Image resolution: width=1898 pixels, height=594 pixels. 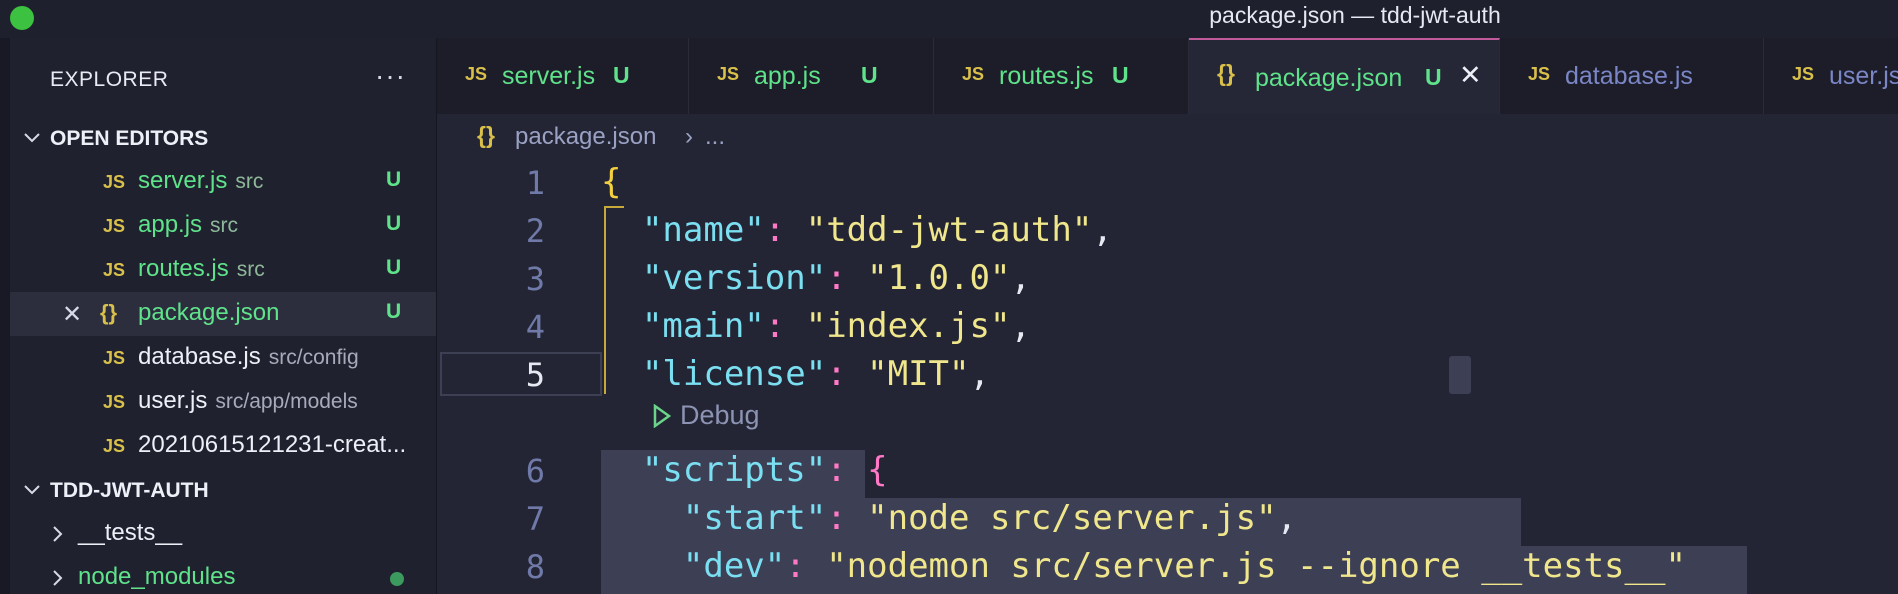 What do you see at coordinates (764, 470) in the screenshot?
I see `code-line: "scripts": {` at bounding box center [764, 470].